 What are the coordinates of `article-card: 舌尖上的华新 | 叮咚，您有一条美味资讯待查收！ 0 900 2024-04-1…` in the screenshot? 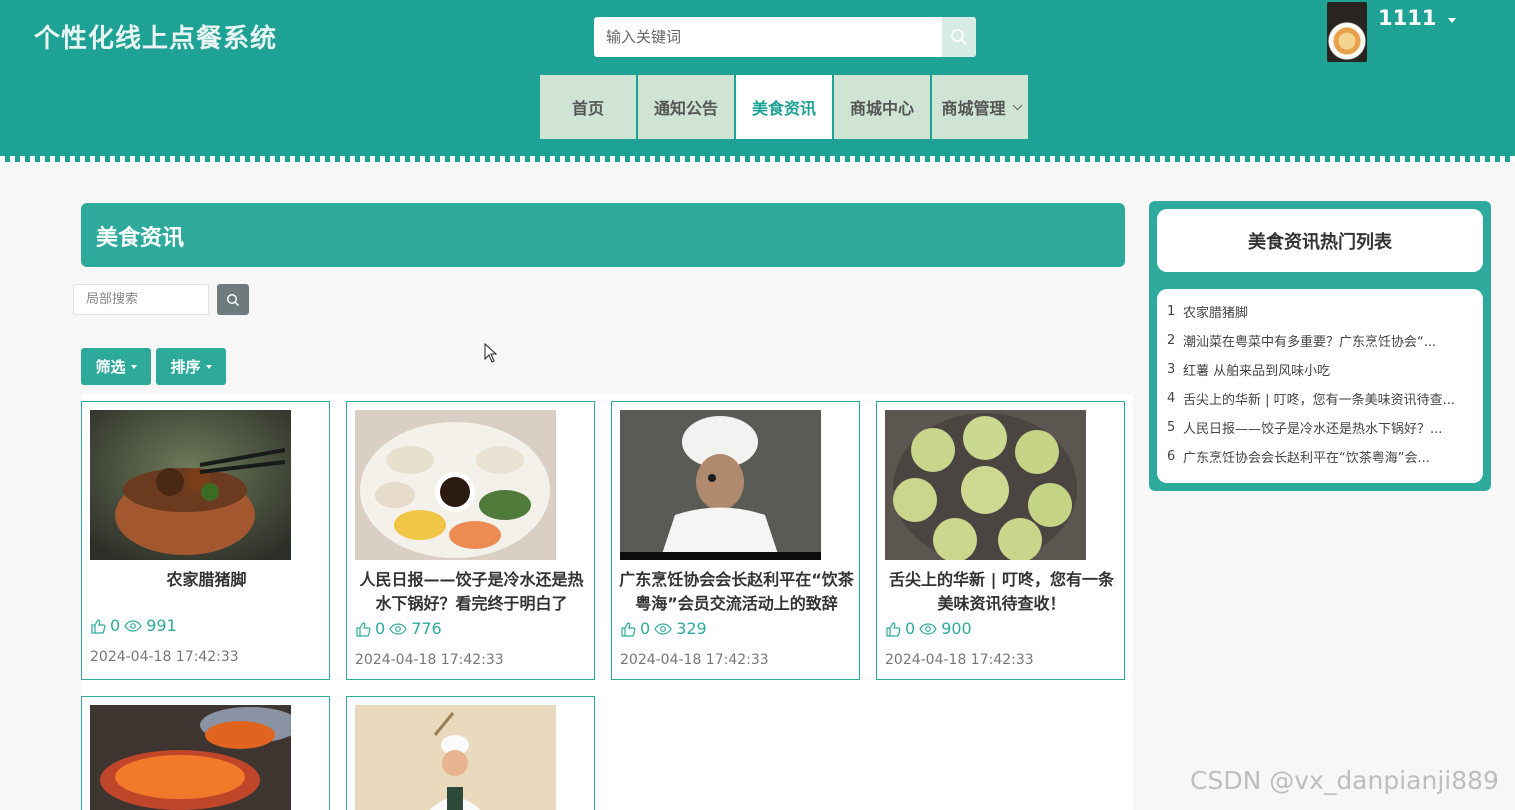 It's located at (1000, 540).